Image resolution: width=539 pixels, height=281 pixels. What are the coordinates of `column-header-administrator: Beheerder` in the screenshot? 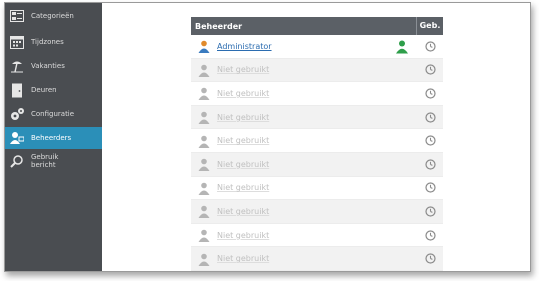 It's located at (303, 26).